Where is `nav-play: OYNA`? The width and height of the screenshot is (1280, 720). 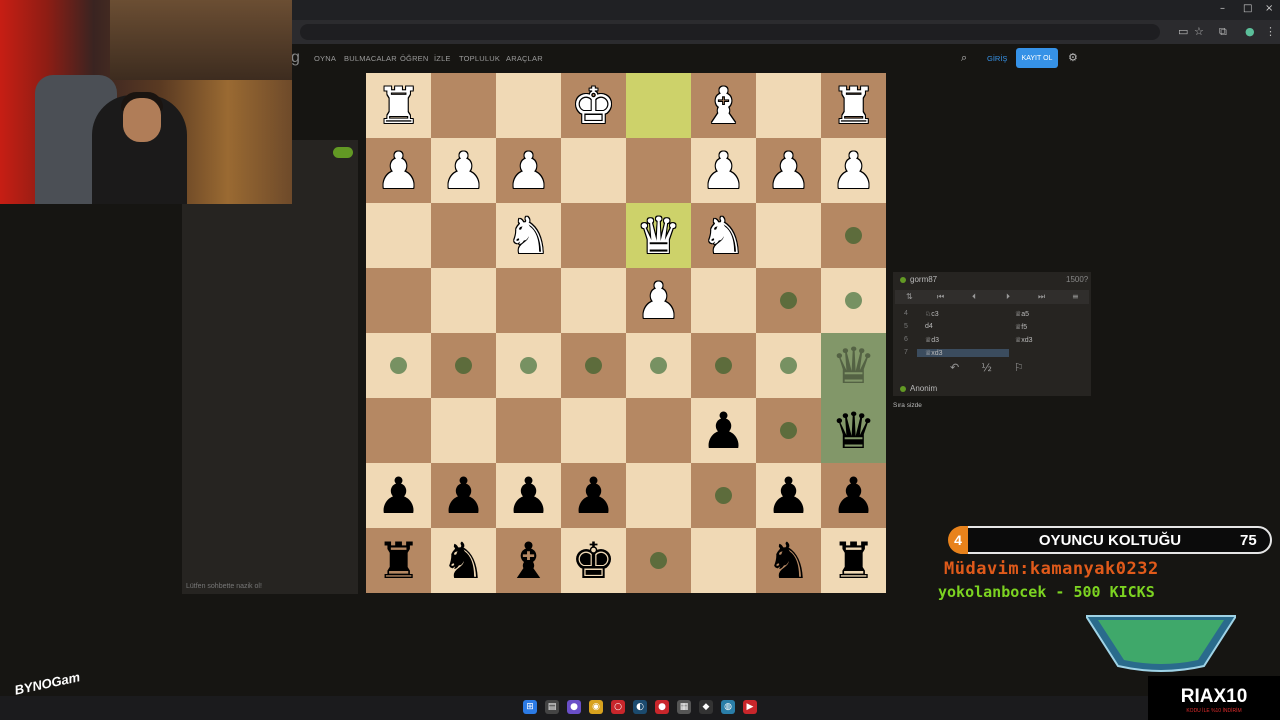
nav-play: OYNA is located at coordinates (325, 58).